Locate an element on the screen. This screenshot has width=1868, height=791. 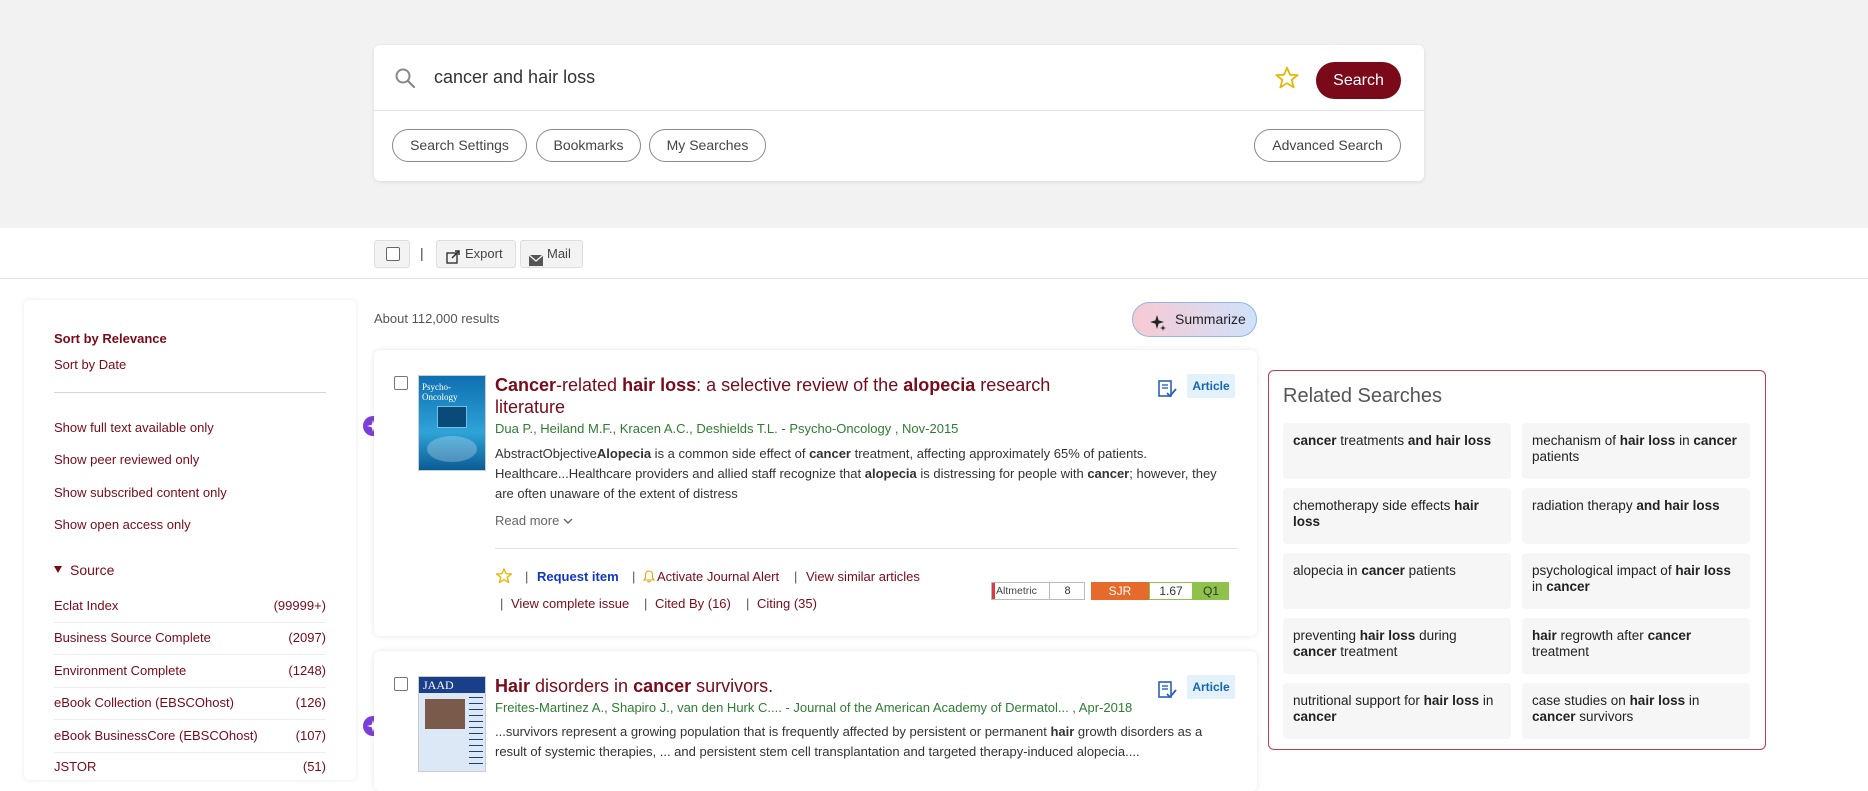
request-item-link: Request item is located at coordinates (578, 576).